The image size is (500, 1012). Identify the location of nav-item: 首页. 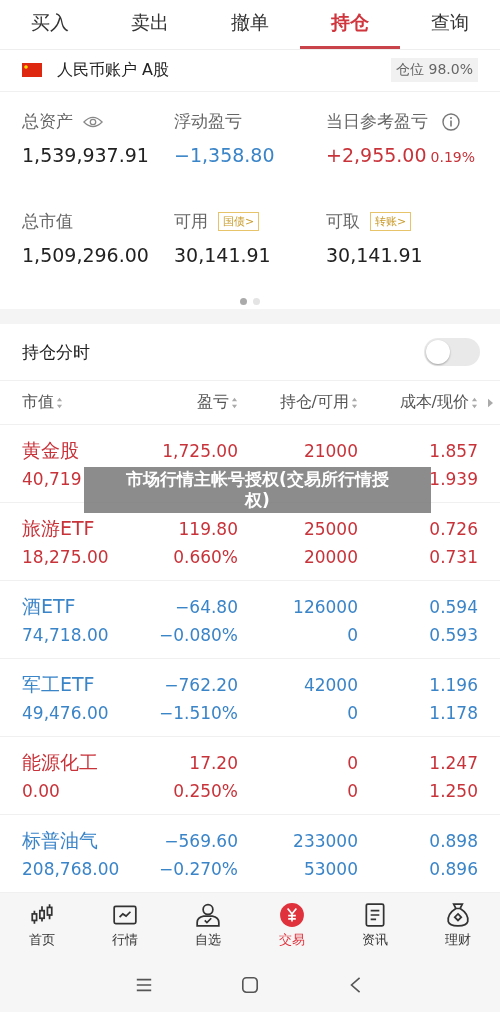
(42, 925).